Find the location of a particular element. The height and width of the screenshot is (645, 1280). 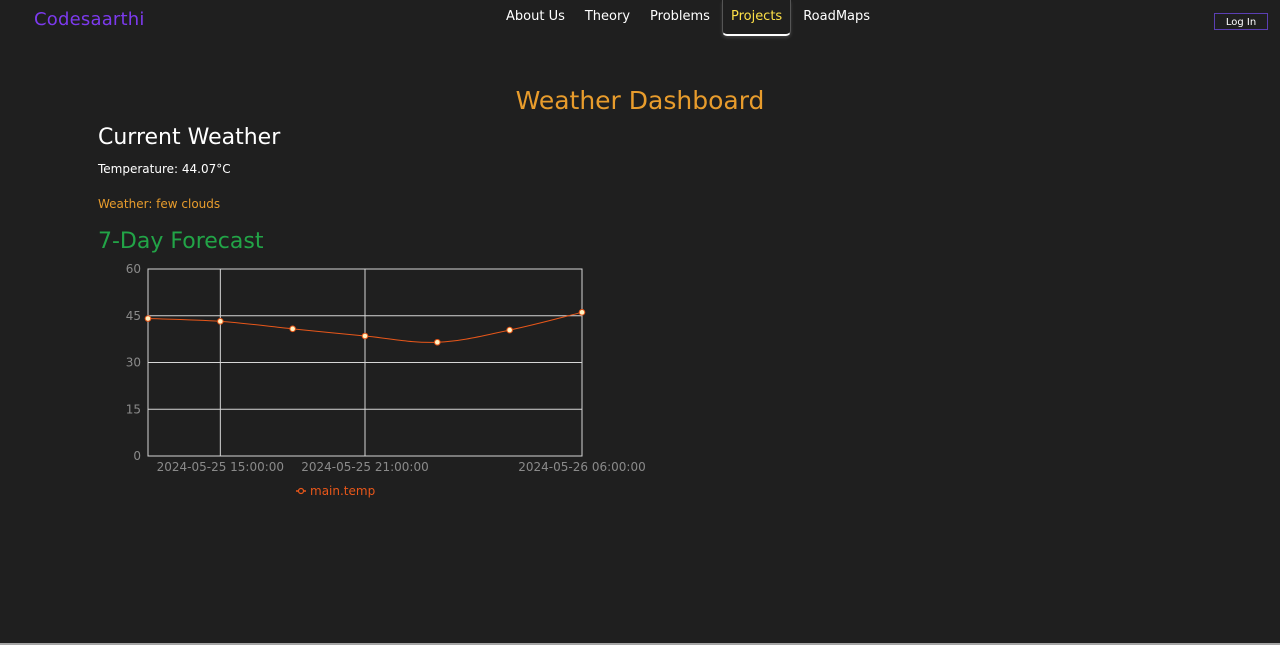

chart-y-tick-label: 0 is located at coordinates (137, 456).